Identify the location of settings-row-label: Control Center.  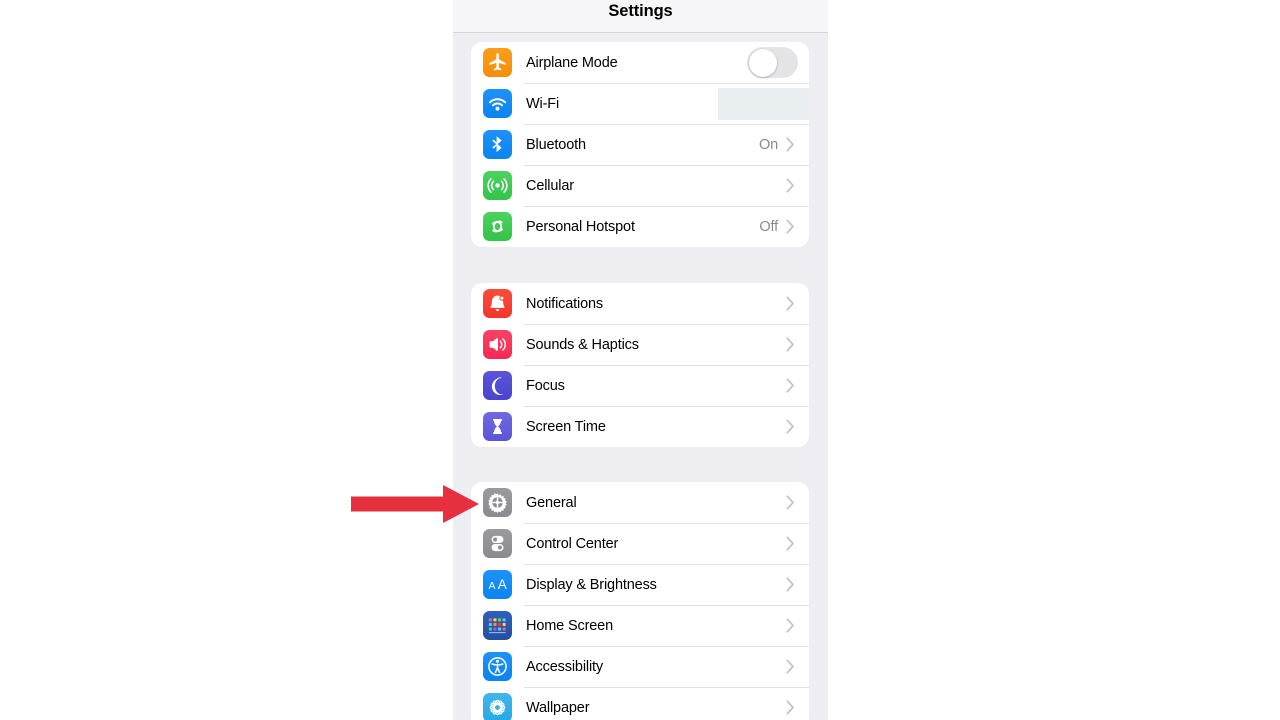
(572, 543).